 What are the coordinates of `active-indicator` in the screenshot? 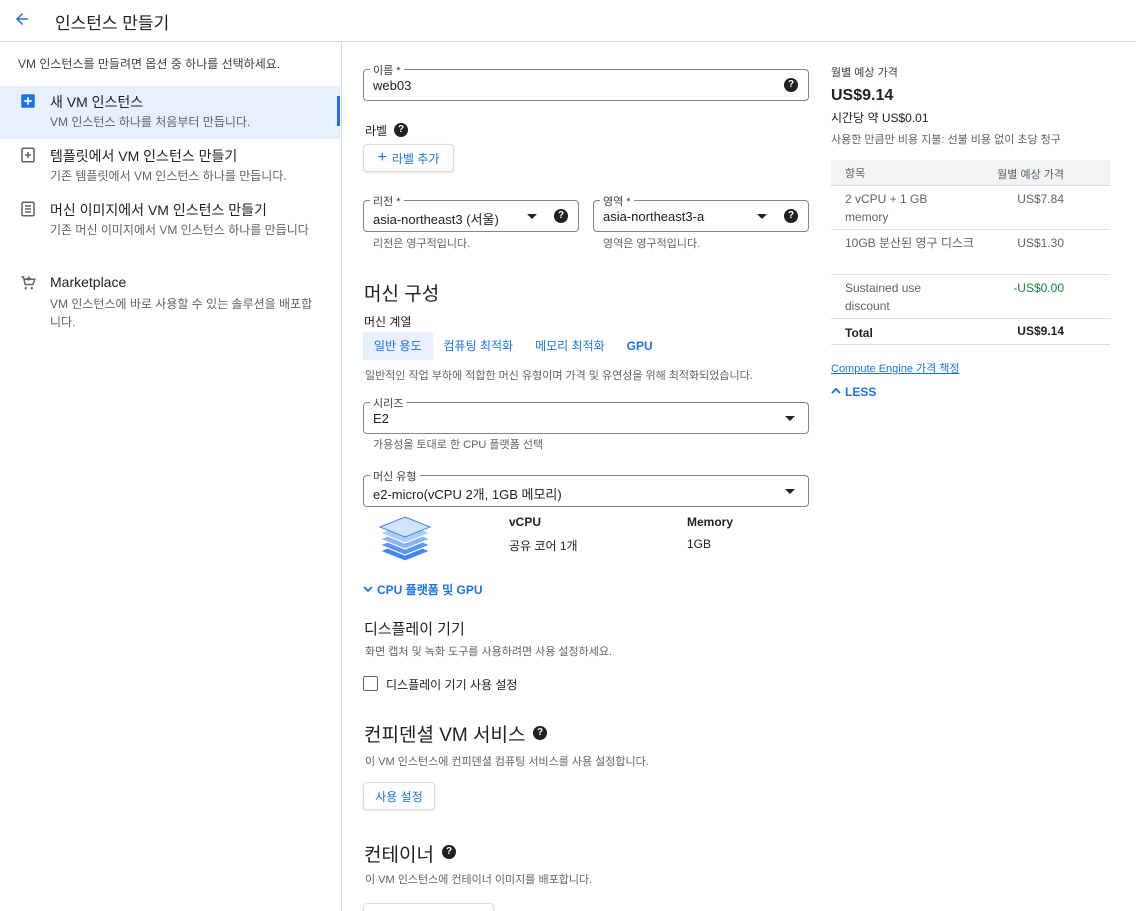 It's located at (338, 111).